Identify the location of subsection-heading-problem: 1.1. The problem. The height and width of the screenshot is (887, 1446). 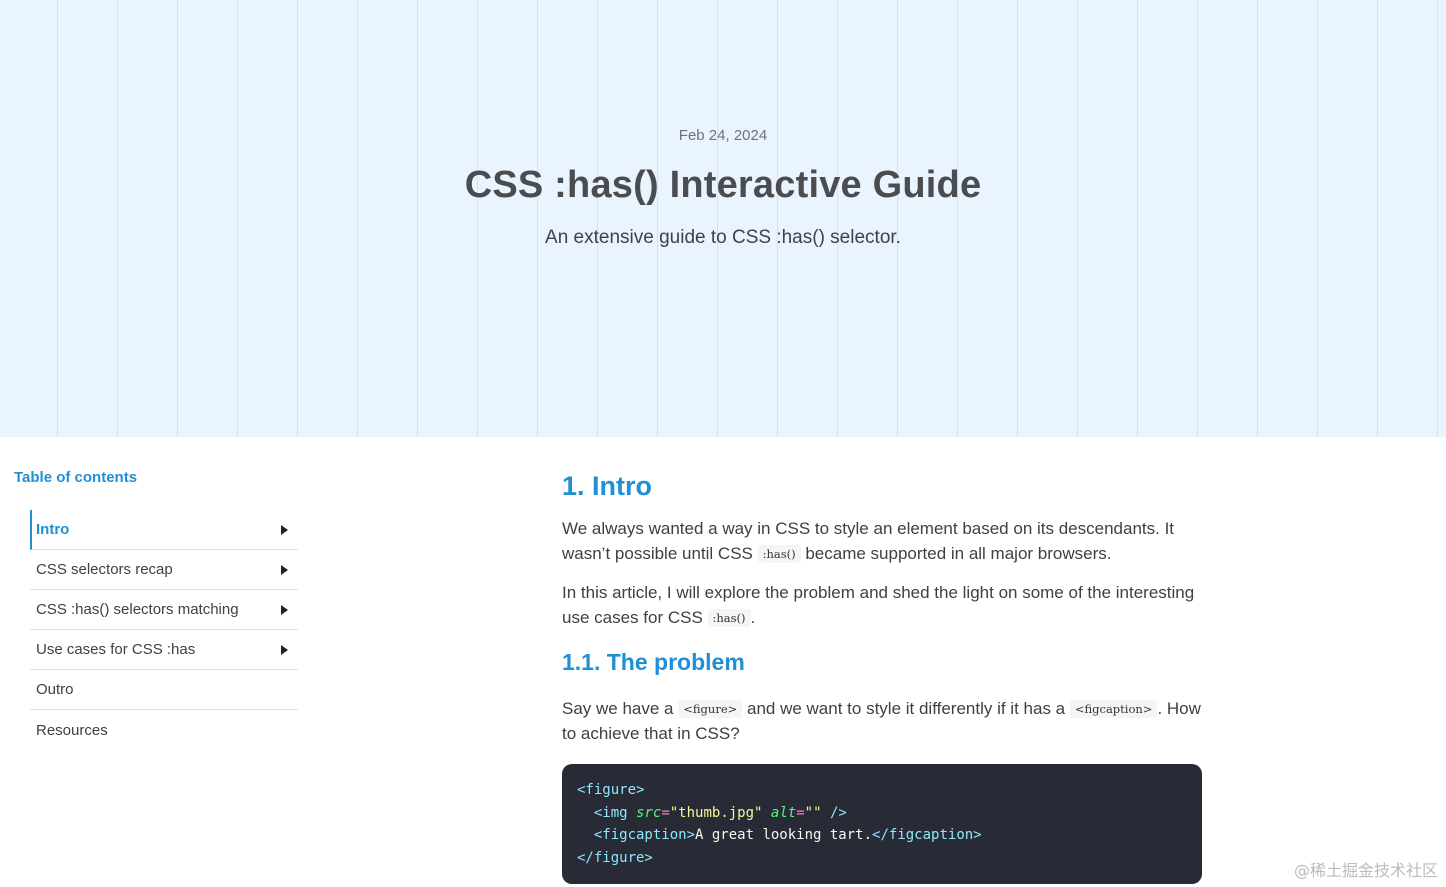
(653, 662).